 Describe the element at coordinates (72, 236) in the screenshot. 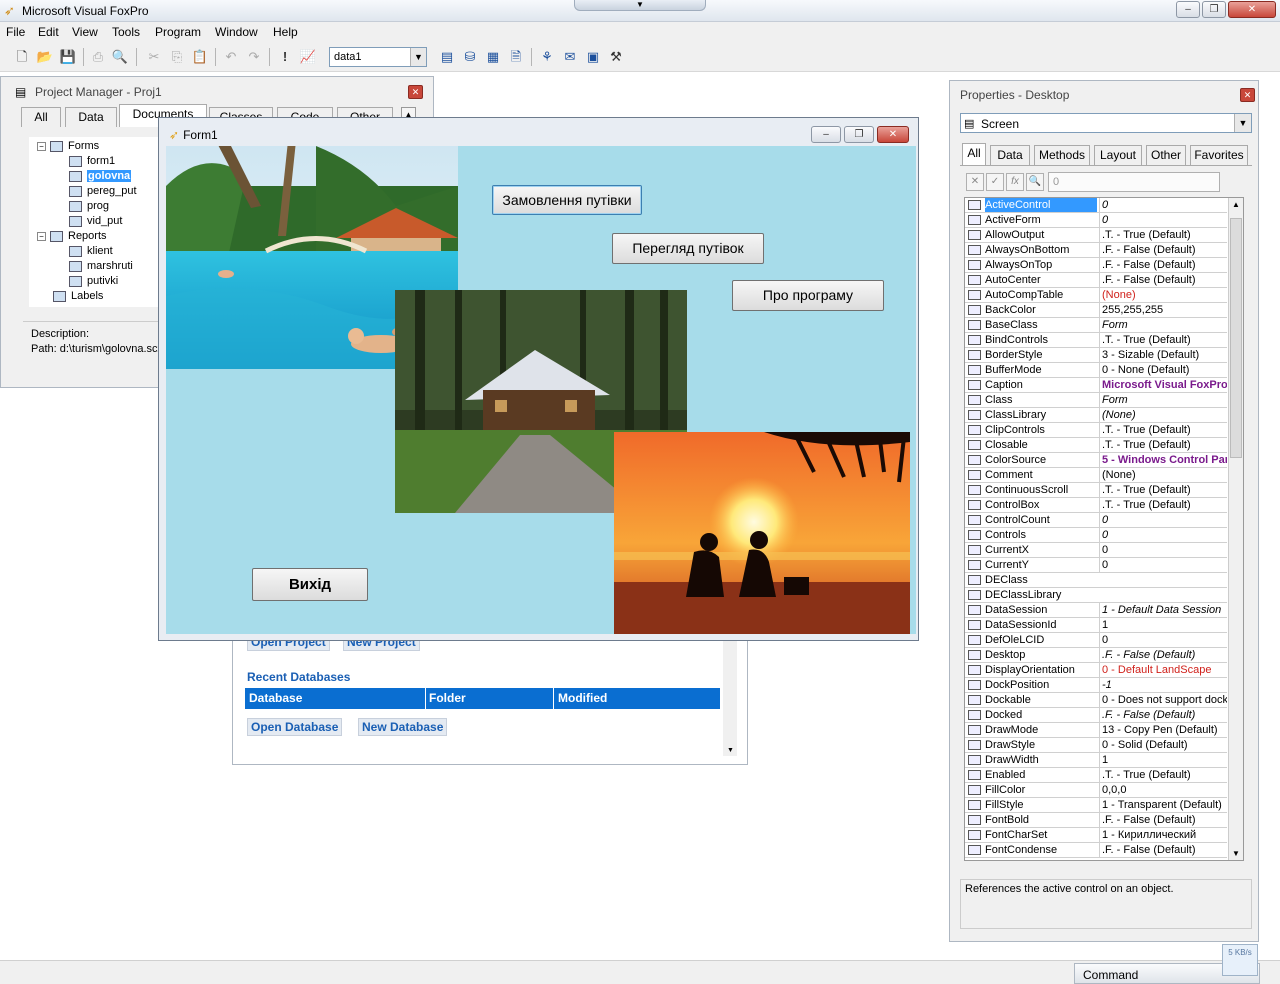

I see `tree-node-reports: − Reports` at that location.